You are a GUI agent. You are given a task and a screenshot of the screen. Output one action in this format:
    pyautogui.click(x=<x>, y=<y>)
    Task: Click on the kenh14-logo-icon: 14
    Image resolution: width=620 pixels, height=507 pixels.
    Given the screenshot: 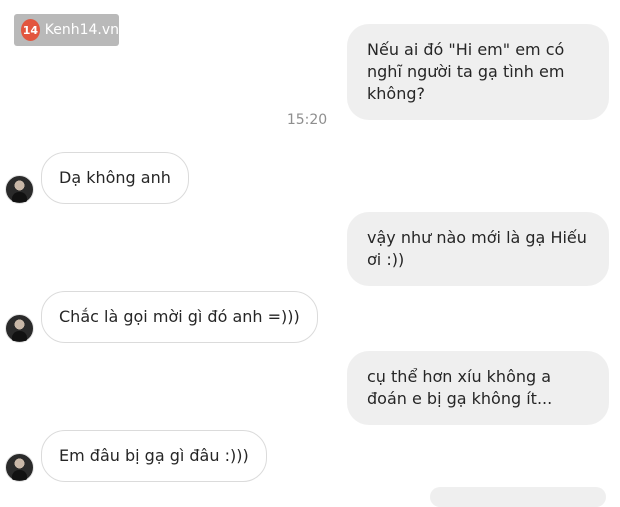 What is the action you would take?
    pyautogui.click(x=30, y=30)
    